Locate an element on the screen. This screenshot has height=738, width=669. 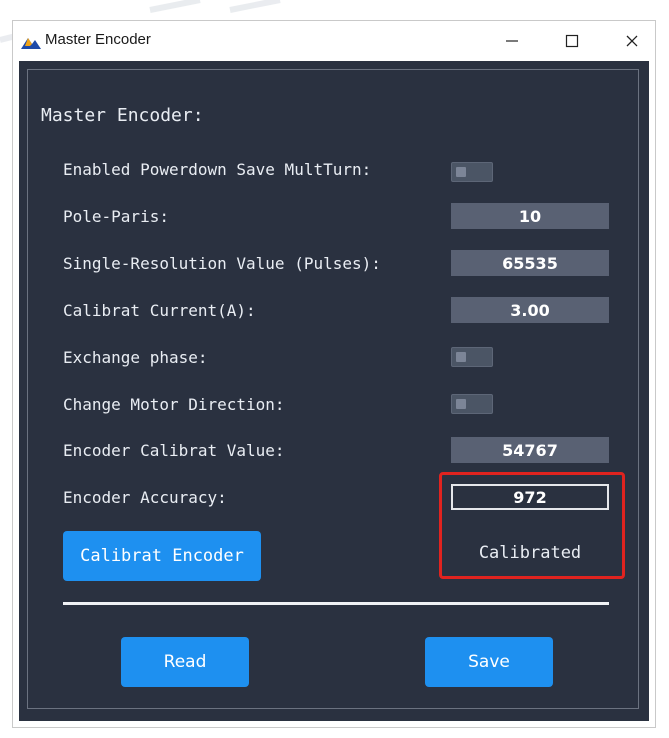
maximize-button is located at coordinates (572, 41).